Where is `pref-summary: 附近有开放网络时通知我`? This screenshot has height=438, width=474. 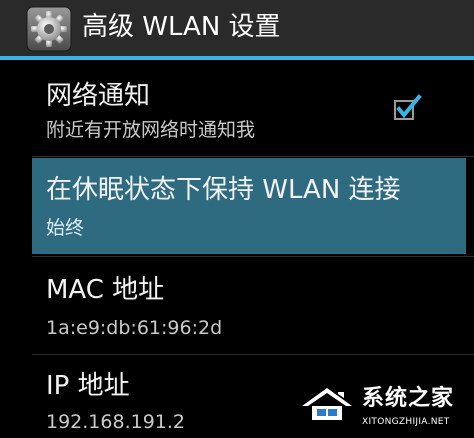 pref-summary: 附近有开放网络时通知我 is located at coordinates (151, 130).